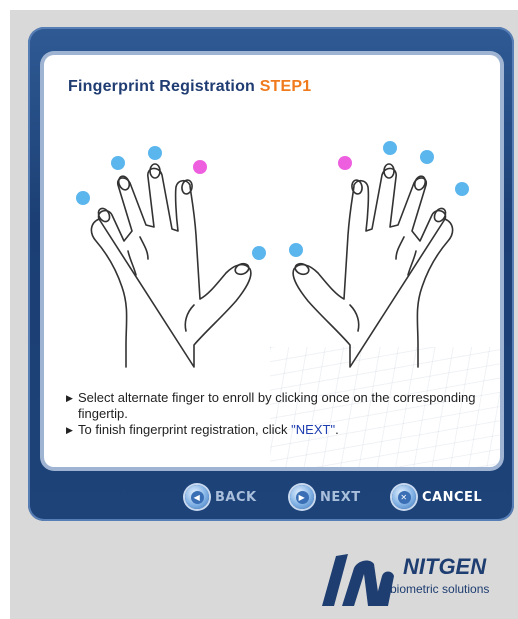  Describe the element at coordinates (302, 497) in the screenshot. I see `next-arrow-icon: ▶` at that location.